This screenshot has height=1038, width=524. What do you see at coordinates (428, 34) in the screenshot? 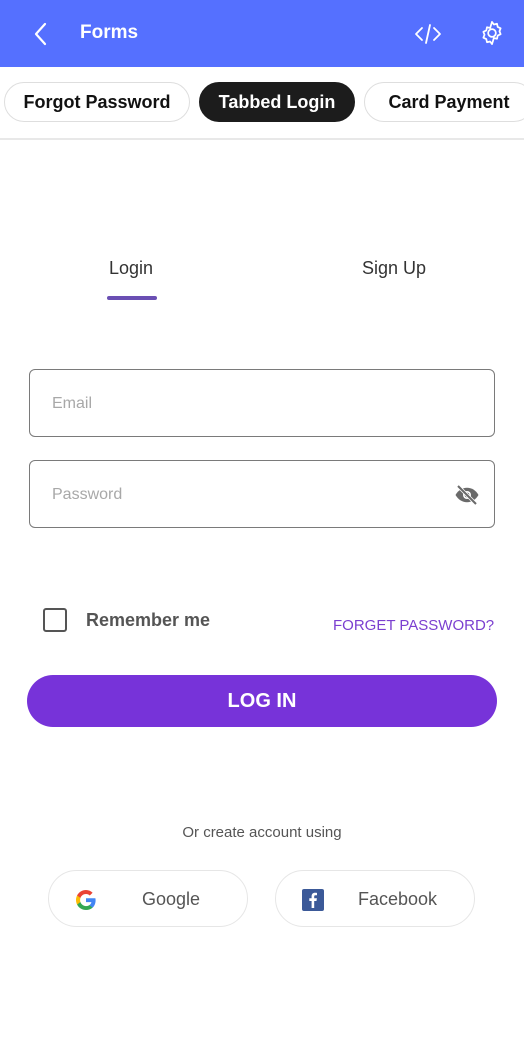
I see `code-icon` at bounding box center [428, 34].